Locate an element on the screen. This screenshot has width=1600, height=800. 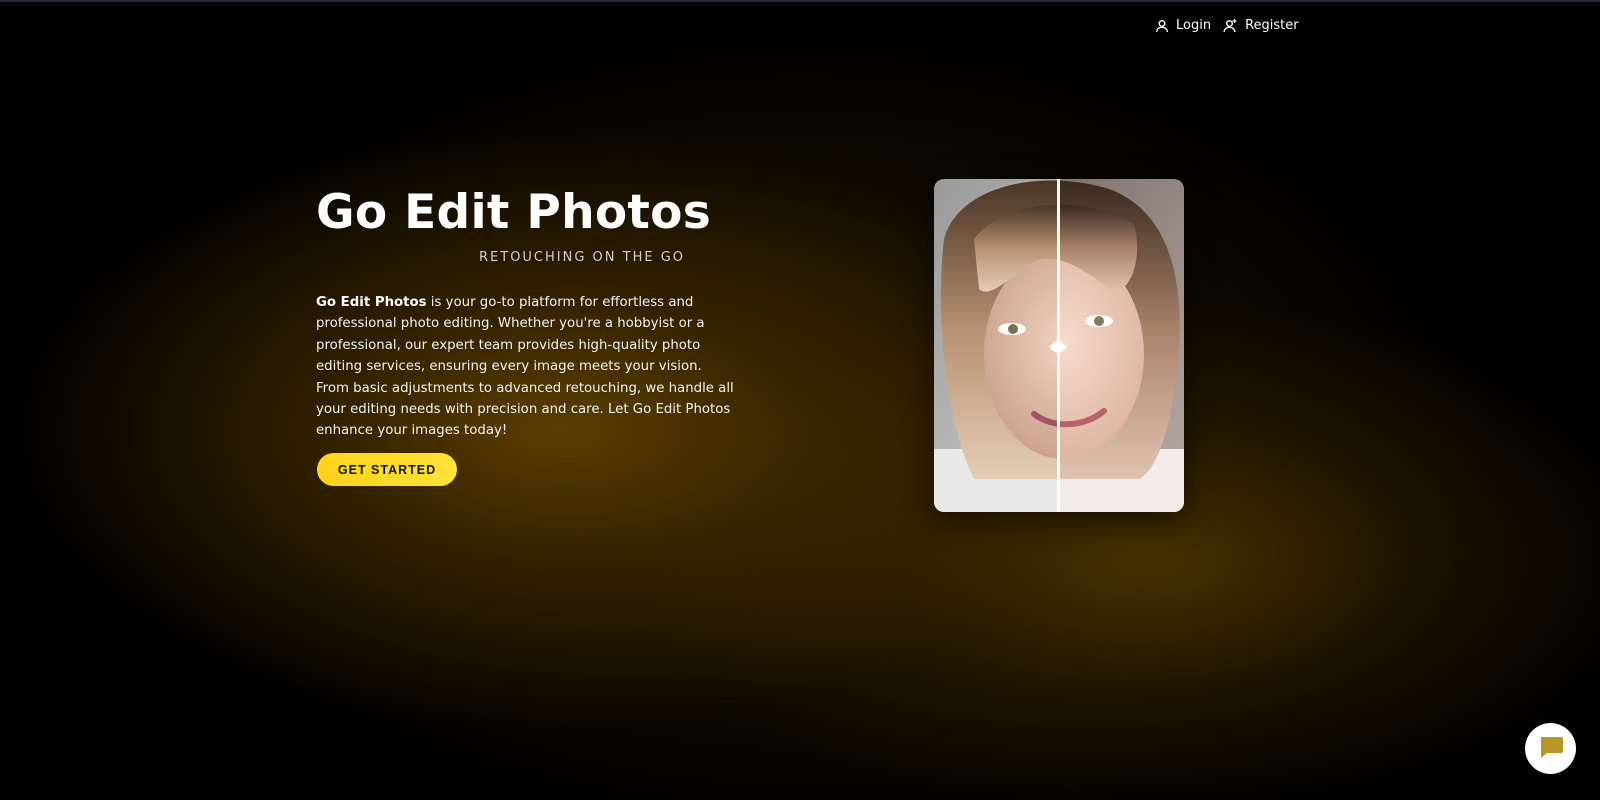
user-icon is located at coordinates (1162, 26).